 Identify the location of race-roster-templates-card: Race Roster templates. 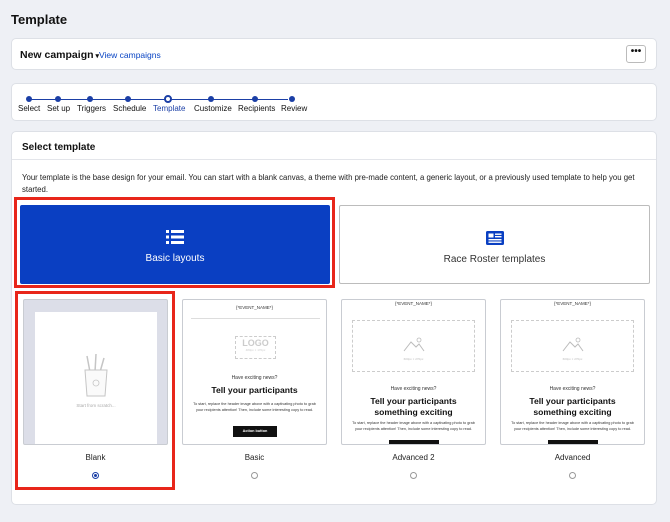
(494, 244).